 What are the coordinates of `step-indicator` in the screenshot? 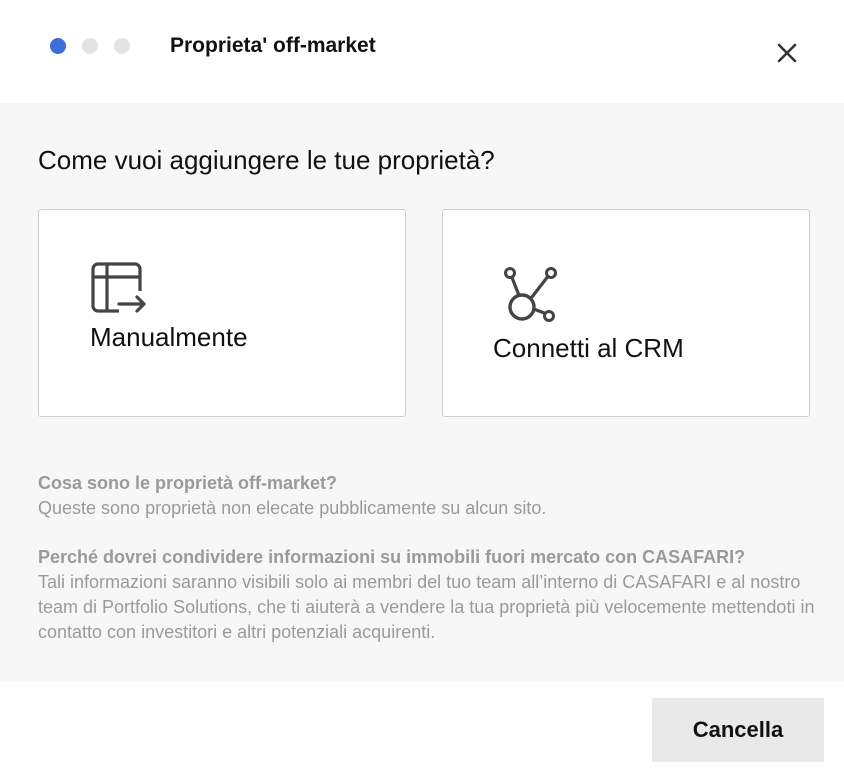 It's located at (90, 46).